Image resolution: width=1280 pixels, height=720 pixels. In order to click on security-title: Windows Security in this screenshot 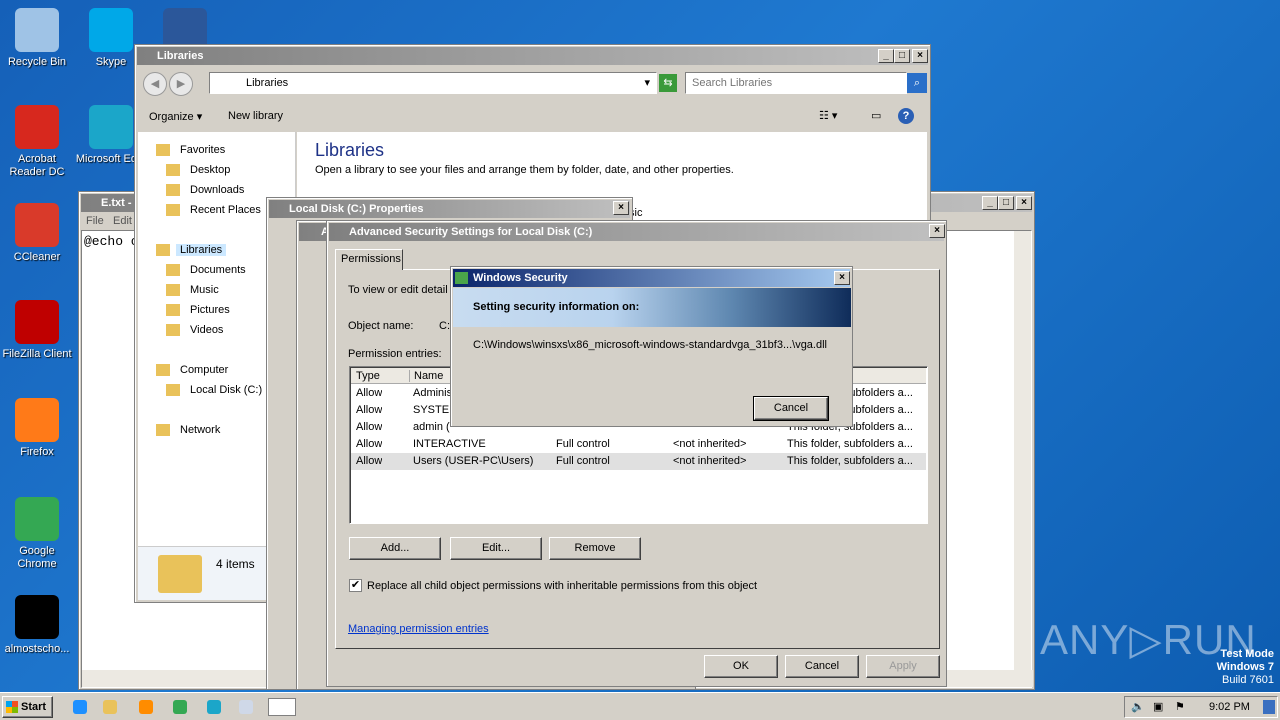, I will do `click(651, 278)`.